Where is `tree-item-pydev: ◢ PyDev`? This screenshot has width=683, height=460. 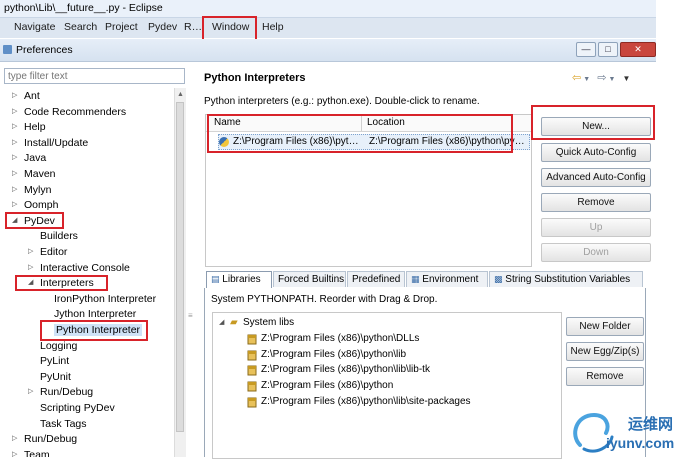 tree-item-pydev: ◢ PyDev is located at coordinates (86, 221).